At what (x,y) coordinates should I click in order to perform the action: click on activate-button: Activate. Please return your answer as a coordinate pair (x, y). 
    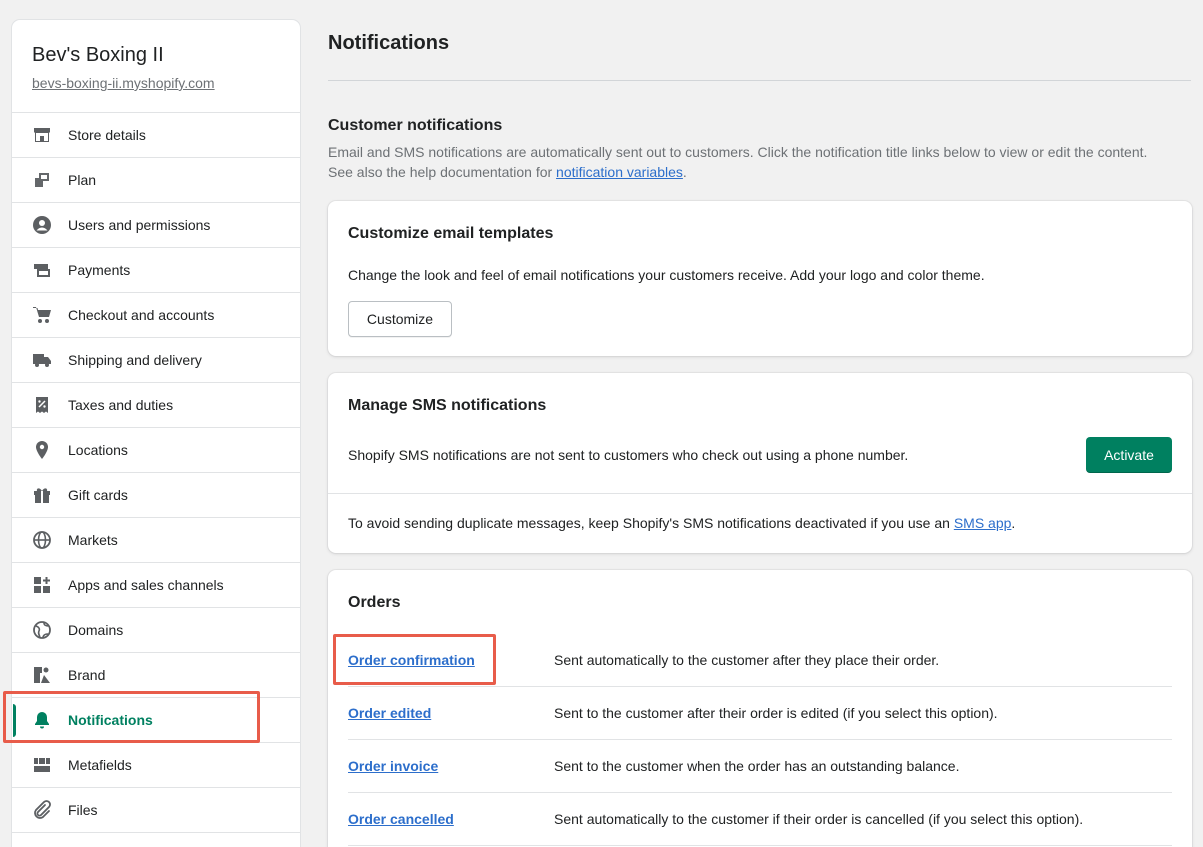
    Looking at the image, I should click on (1129, 455).